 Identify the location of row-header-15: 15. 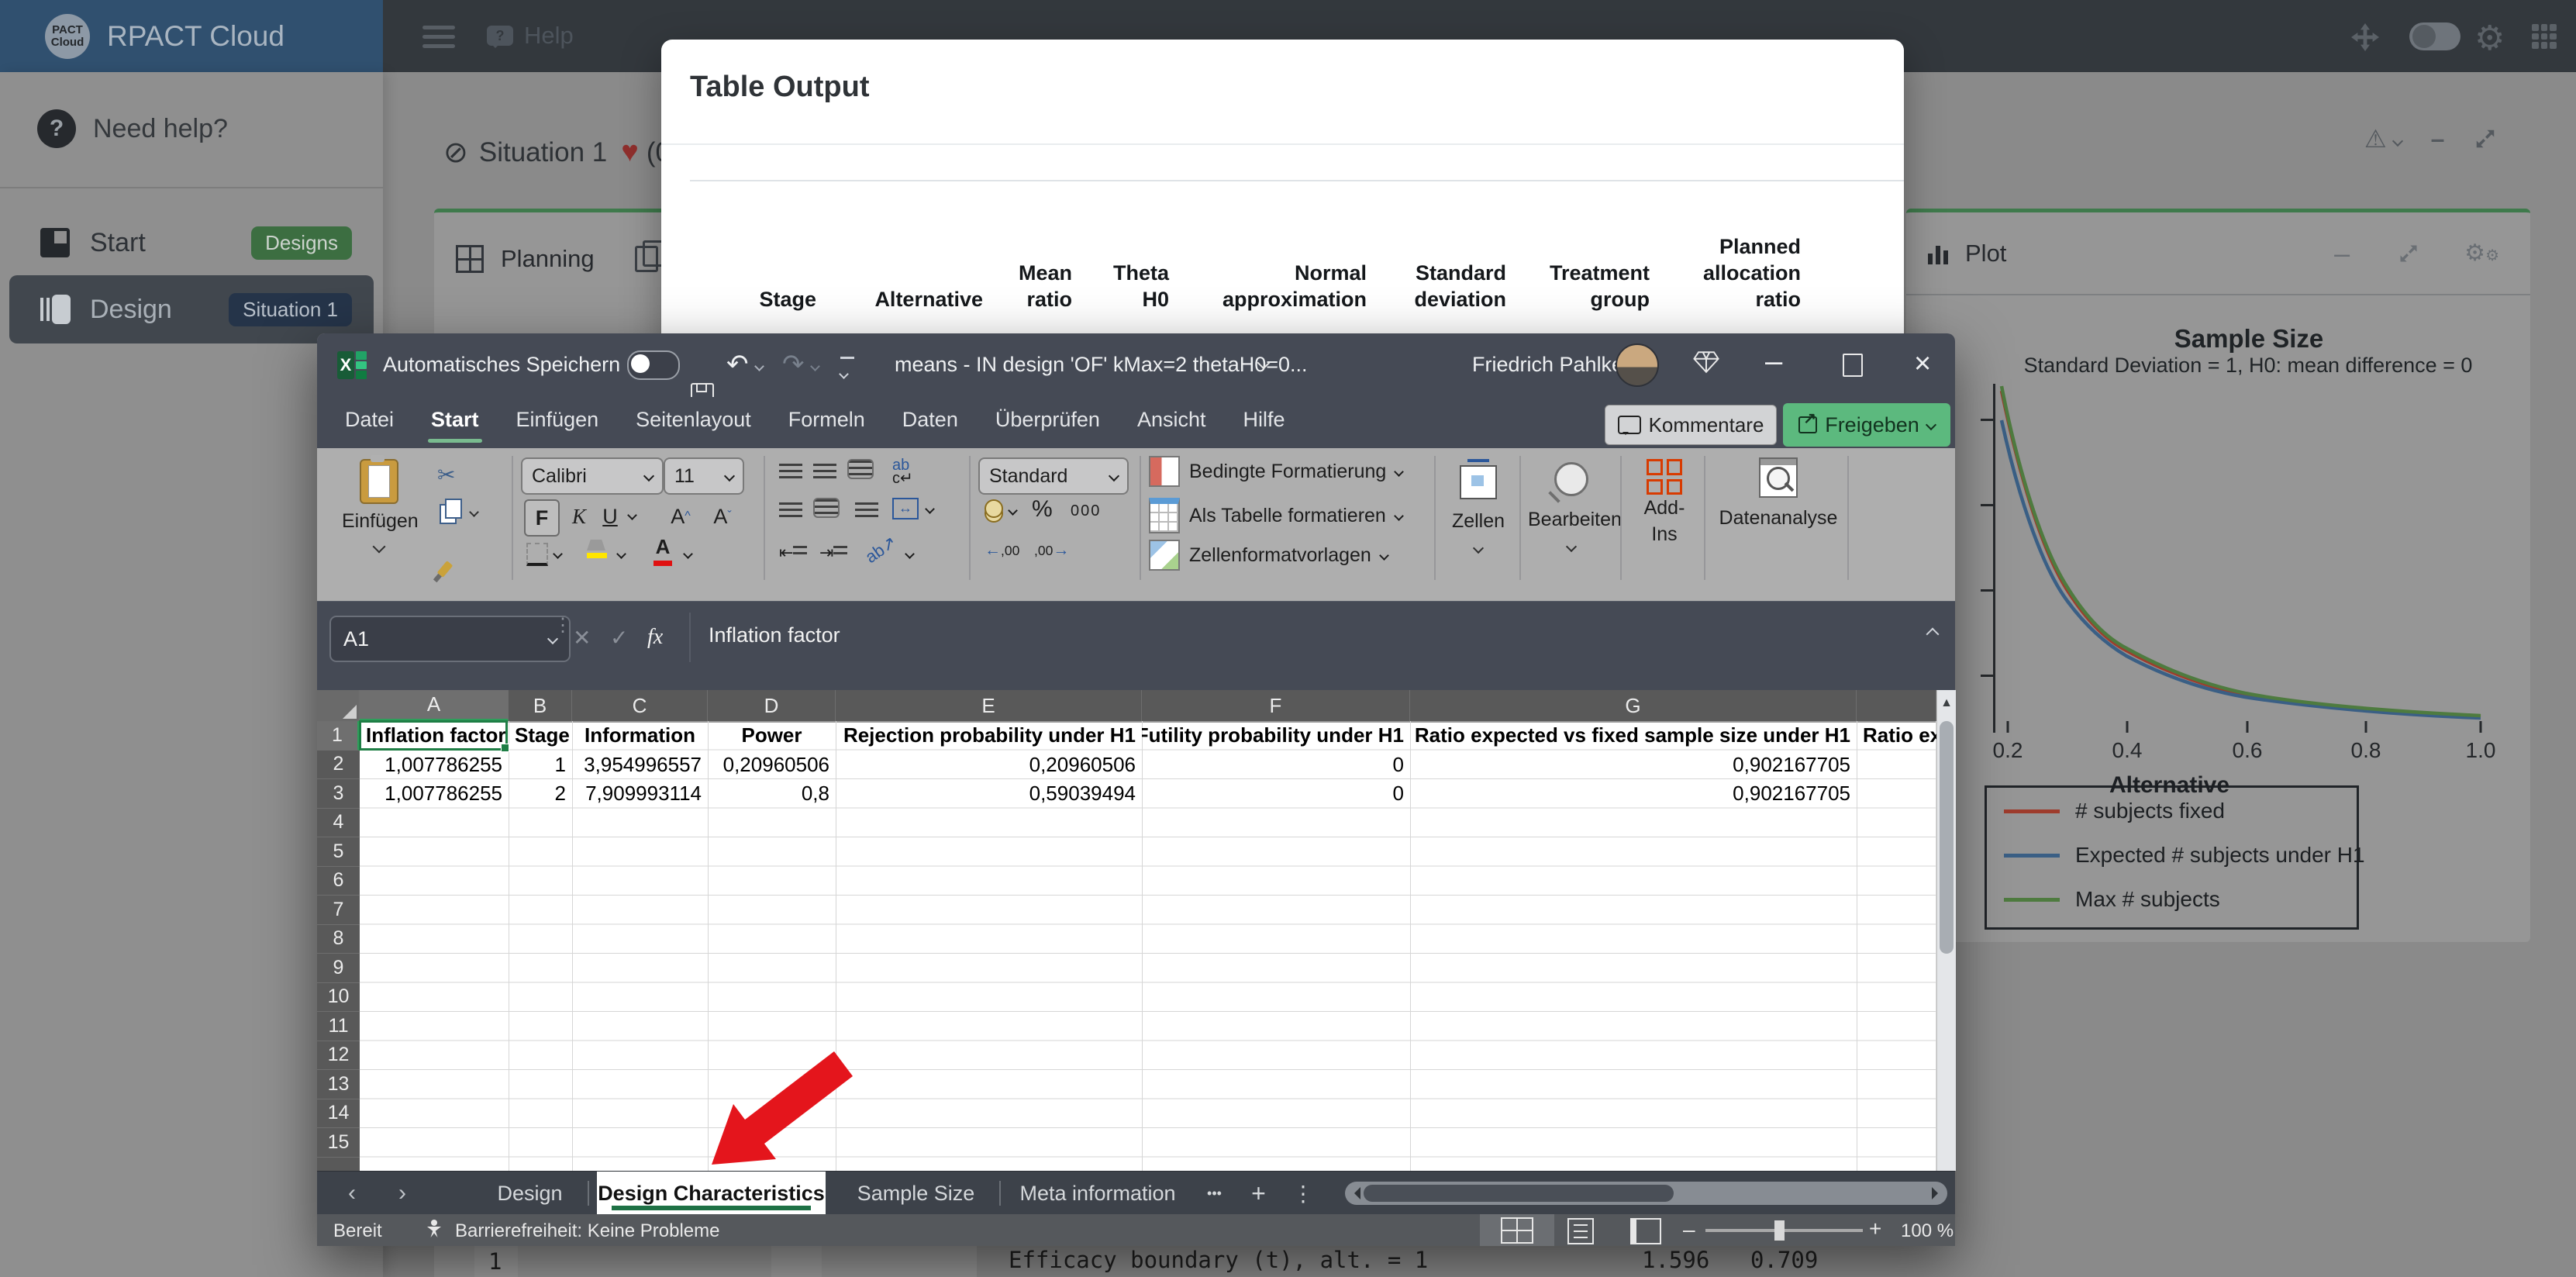
(338, 1143).